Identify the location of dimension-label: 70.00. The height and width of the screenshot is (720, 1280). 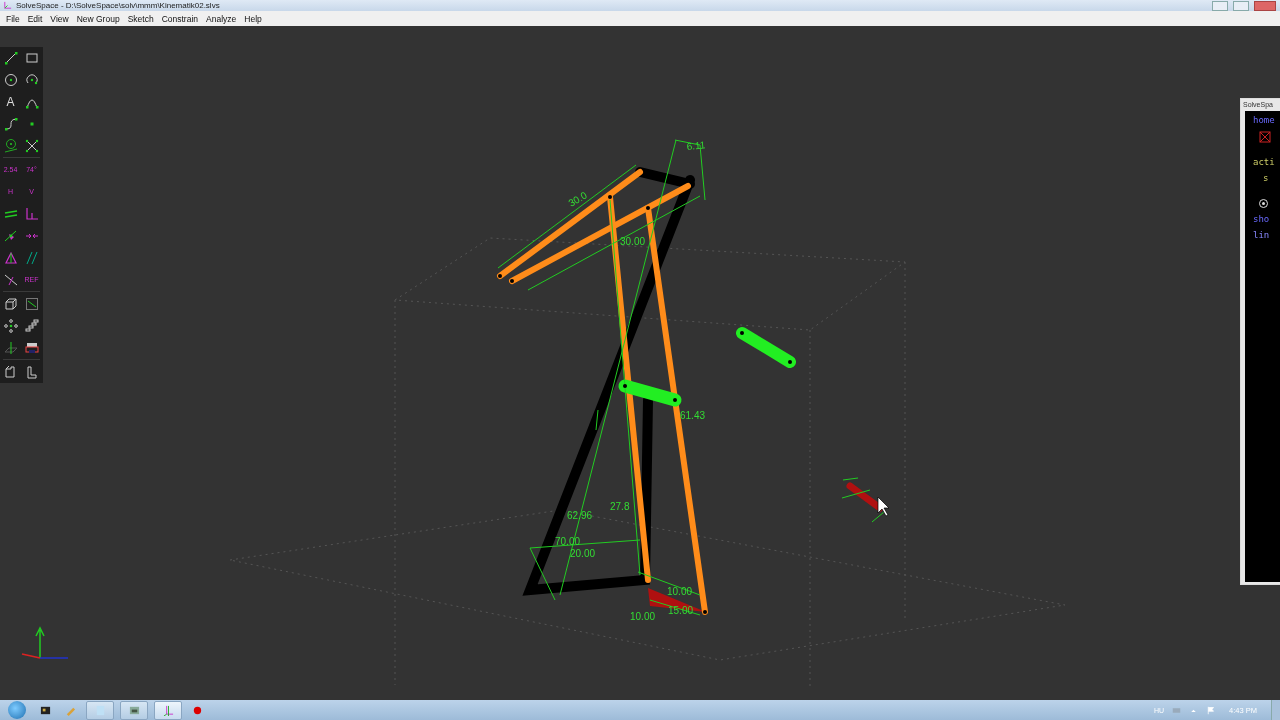
(568, 541).